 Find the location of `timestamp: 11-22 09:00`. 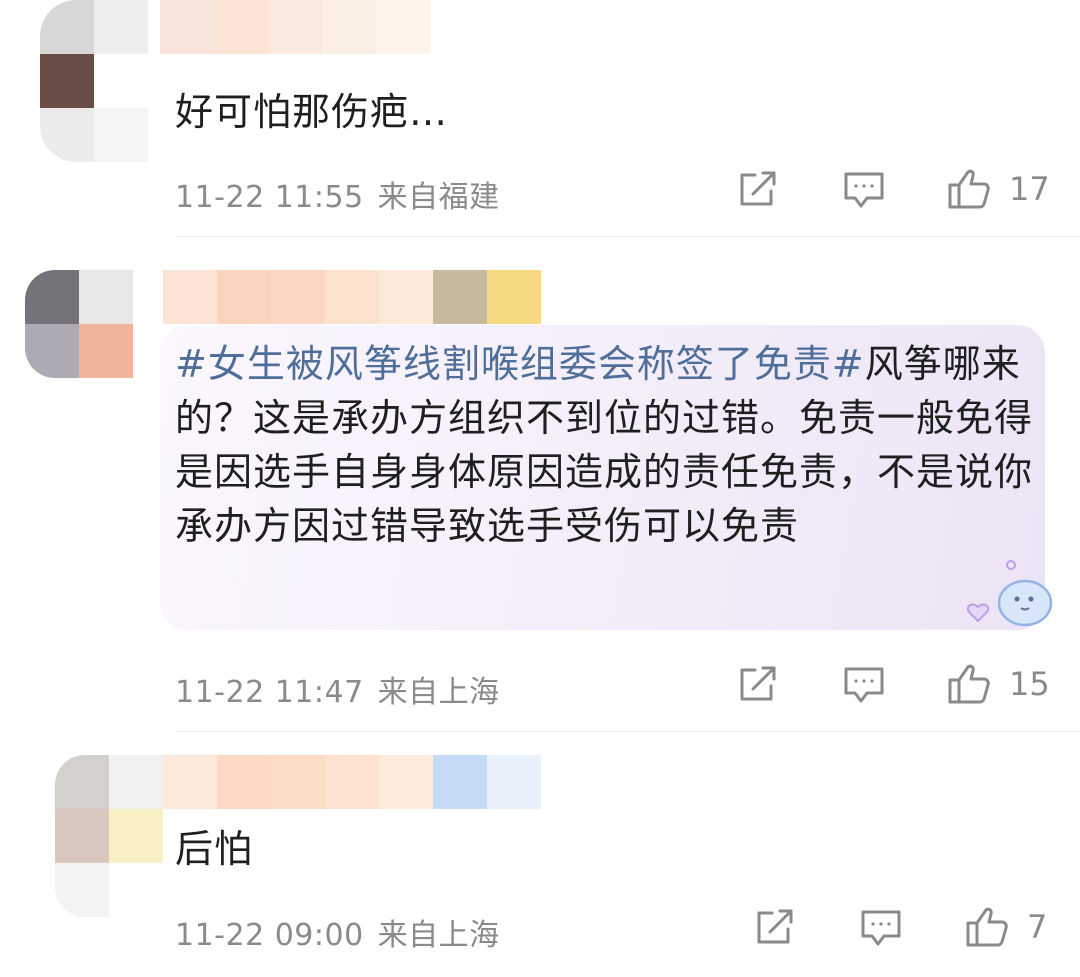

timestamp: 11-22 09:00 is located at coordinates (269, 935).